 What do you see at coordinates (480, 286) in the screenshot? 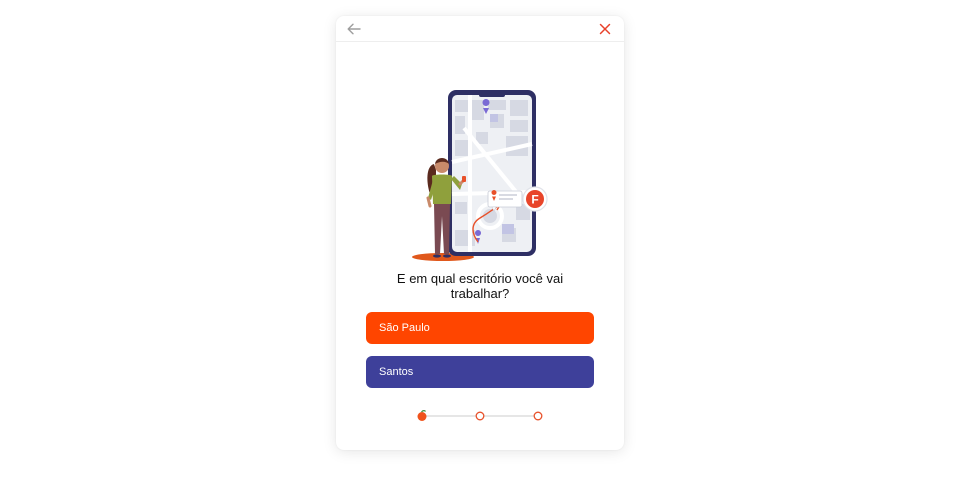
I see `question-text: E em qual escritório você vai trabalhar?` at bounding box center [480, 286].